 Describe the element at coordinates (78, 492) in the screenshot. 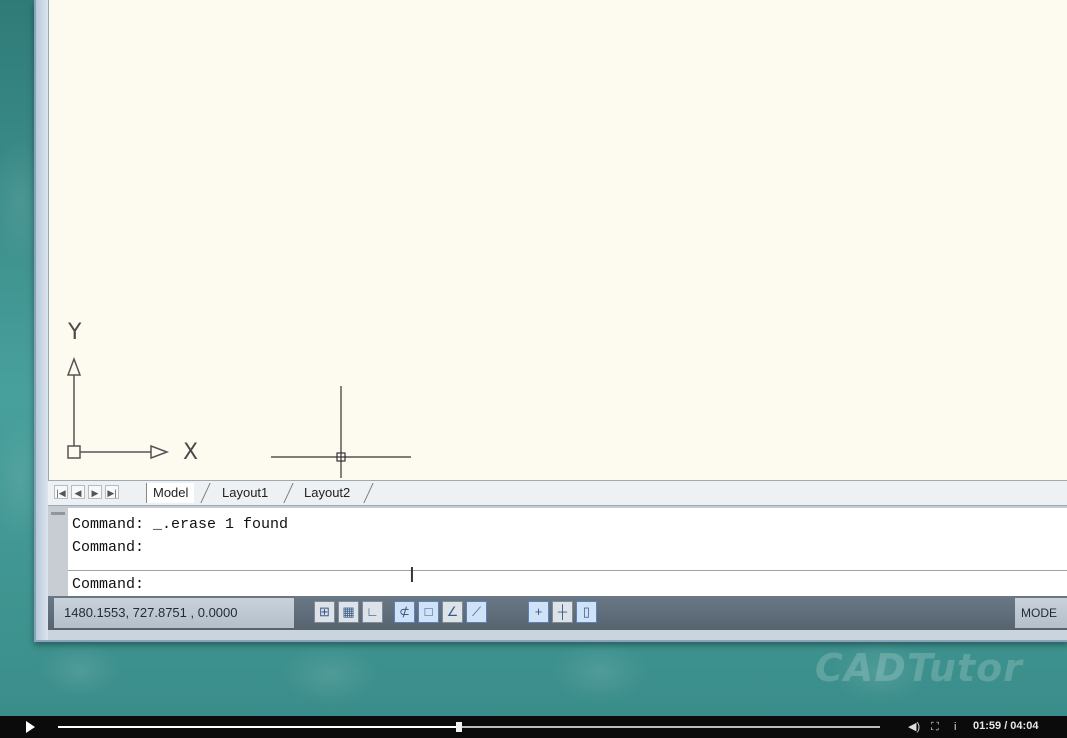

I see `prev-tab-button: ◀` at that location.